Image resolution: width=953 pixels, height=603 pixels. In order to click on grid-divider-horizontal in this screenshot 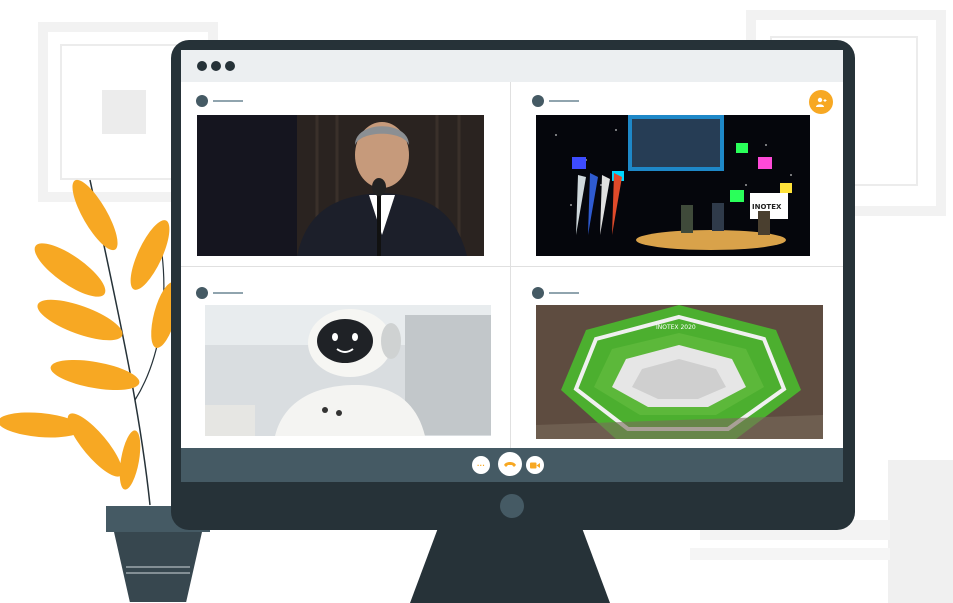, I will do `click(512, 266)`.